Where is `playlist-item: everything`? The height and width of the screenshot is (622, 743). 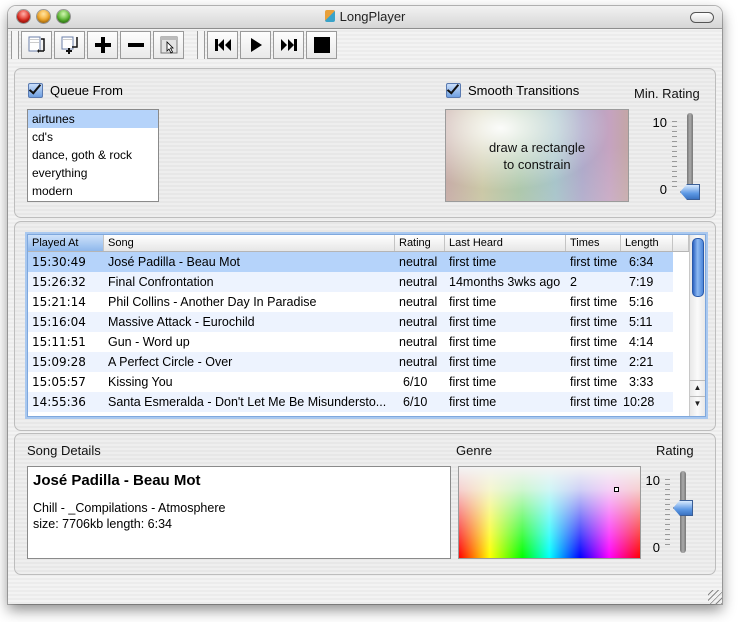 playlist-item: everything is located at coordinates (93, 173).